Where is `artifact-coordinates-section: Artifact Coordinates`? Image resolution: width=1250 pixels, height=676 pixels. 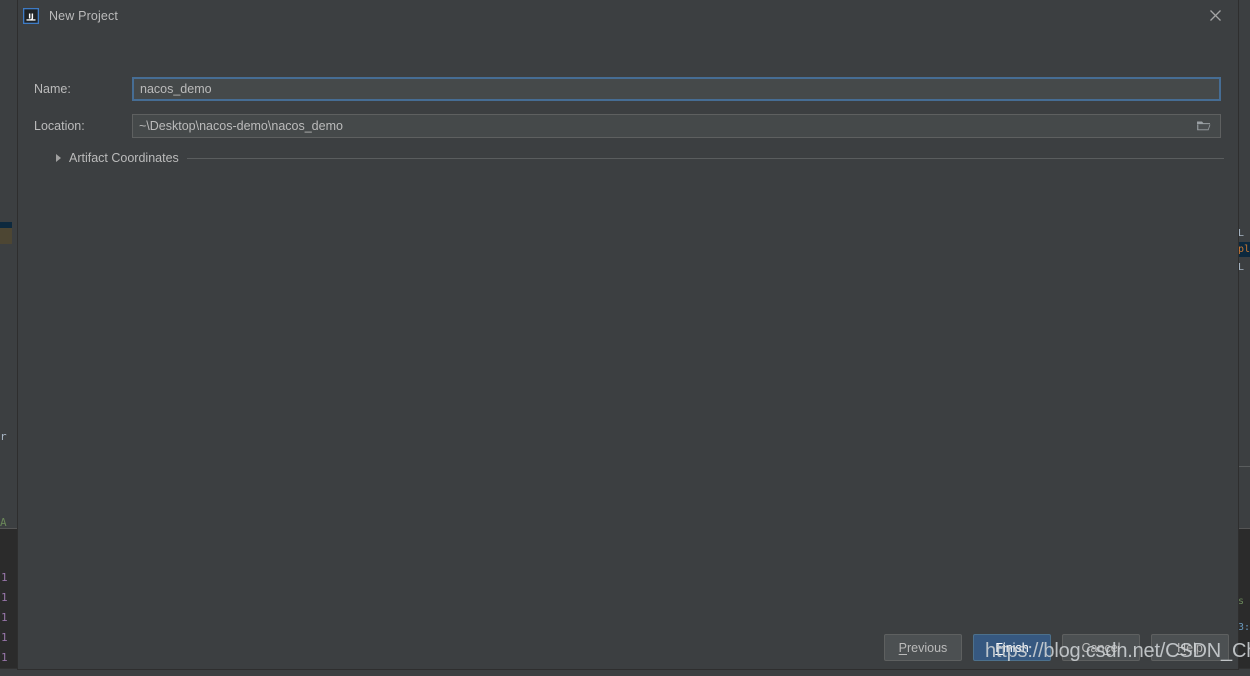 artifact-coordinates-section: Artifact Coordinates is located at coordinates (640, 158).